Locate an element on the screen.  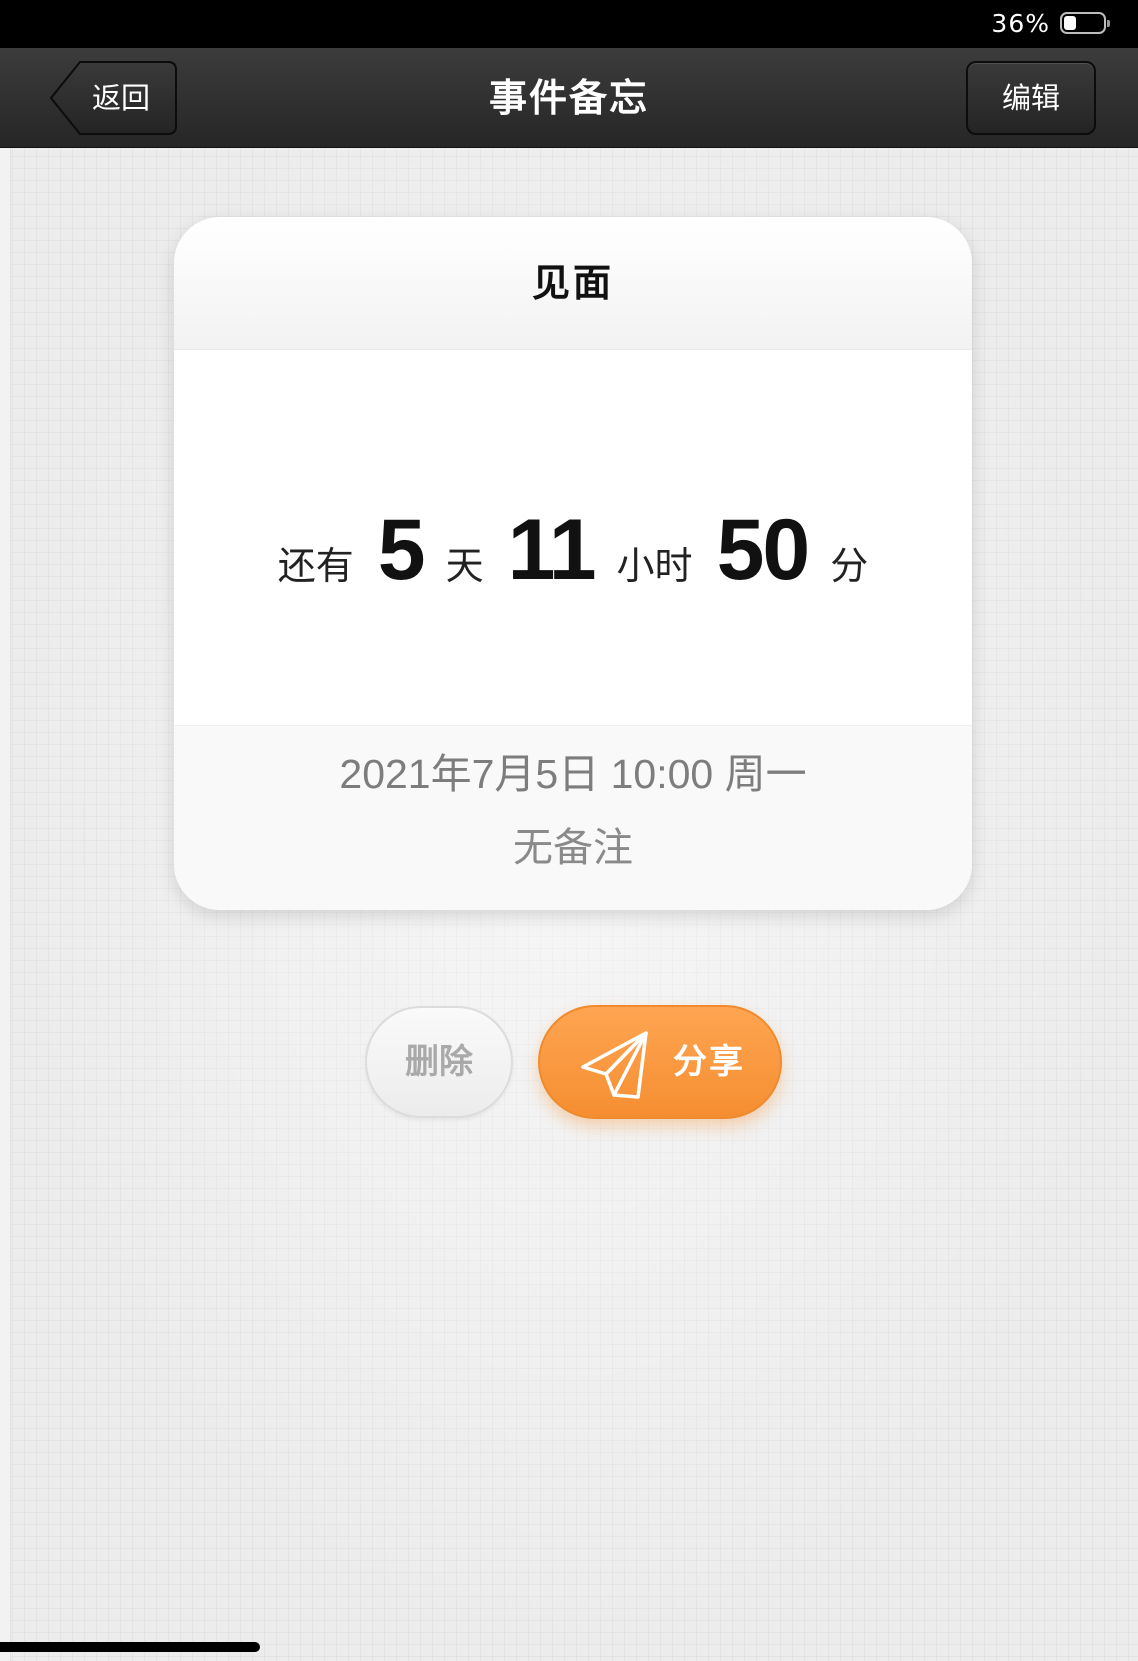
event-title: 见面 is located at coordinates (572, 283).